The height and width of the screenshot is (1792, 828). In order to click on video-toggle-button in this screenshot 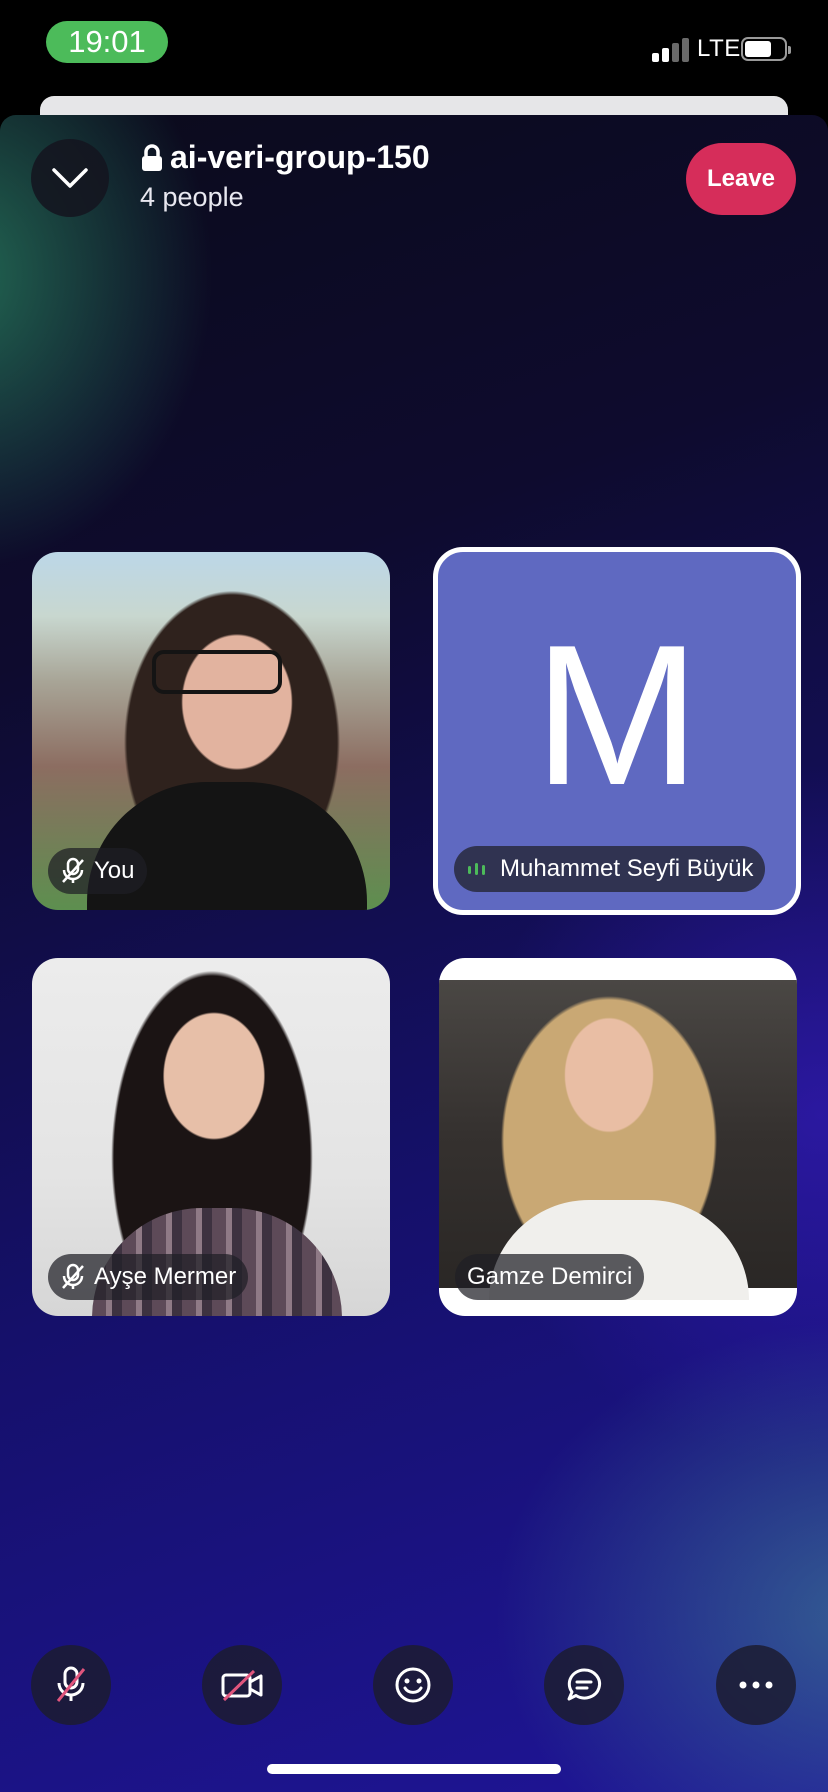, I will do `click(242, 1685)`.